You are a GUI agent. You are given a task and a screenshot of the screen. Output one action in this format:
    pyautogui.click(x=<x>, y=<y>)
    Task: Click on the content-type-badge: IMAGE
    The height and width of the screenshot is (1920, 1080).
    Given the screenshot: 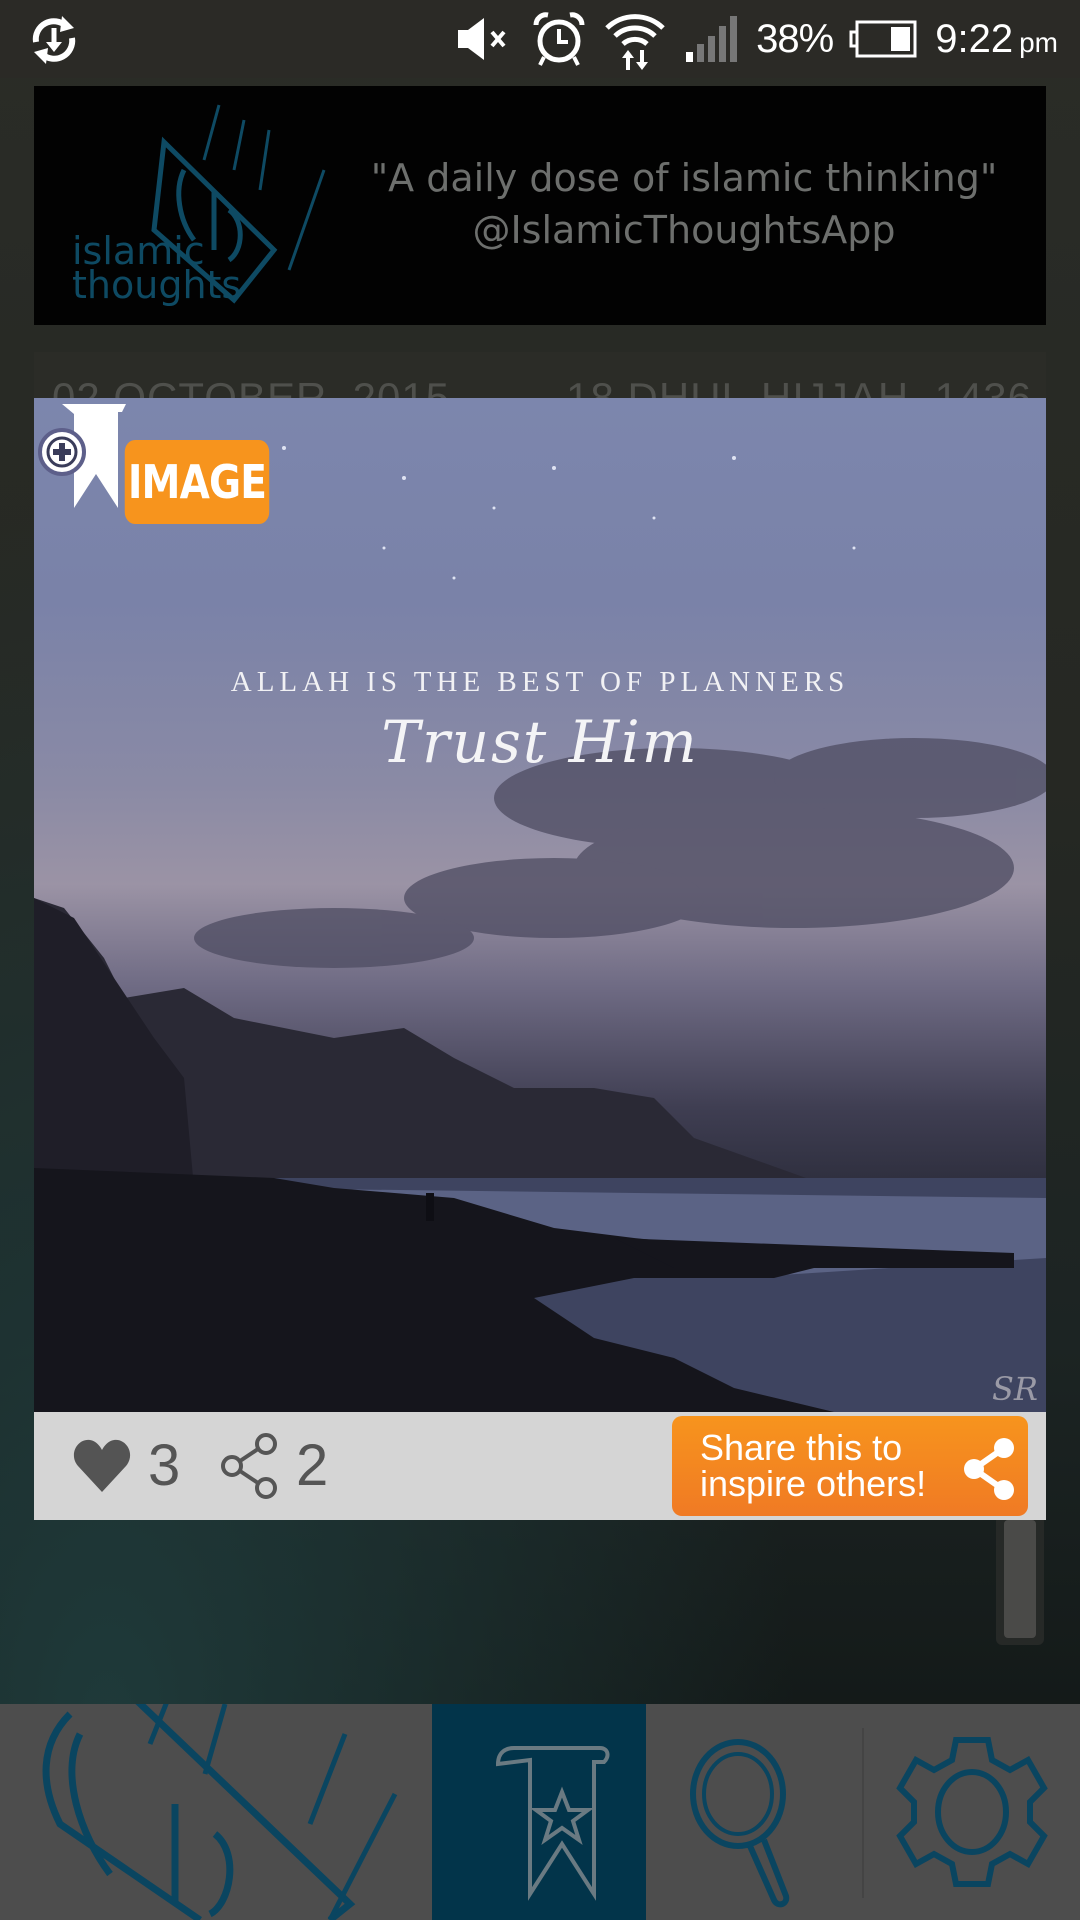 What is the action you would take?
    pyautogui.click(x=197, y=482)
    